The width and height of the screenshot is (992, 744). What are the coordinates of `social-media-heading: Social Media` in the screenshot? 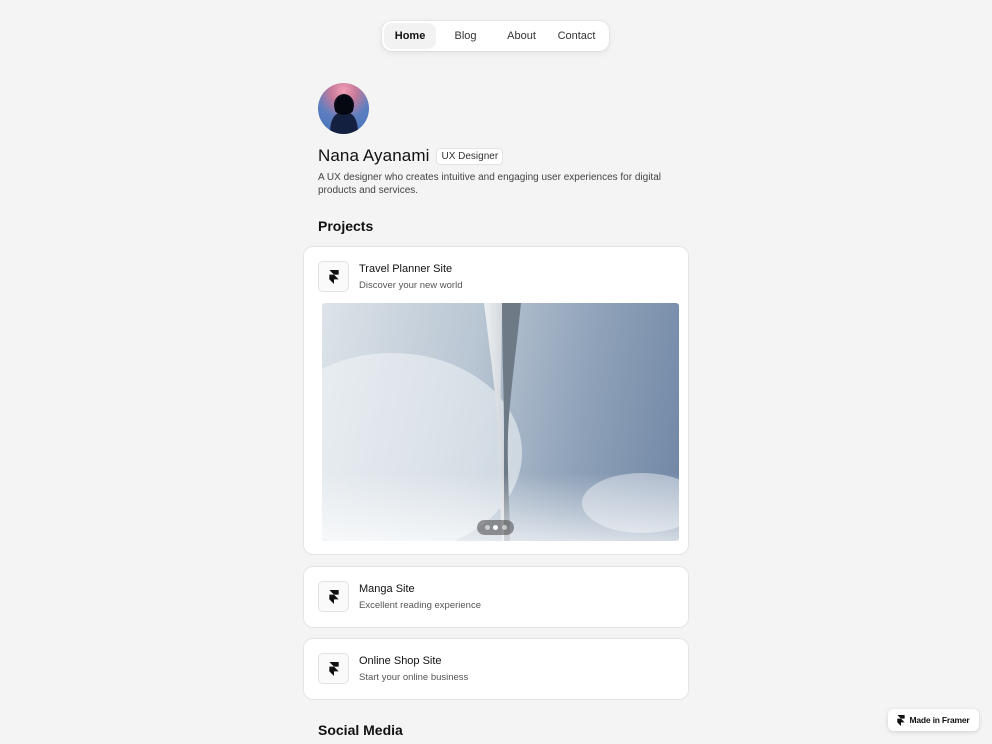 It's located at (360, 730).